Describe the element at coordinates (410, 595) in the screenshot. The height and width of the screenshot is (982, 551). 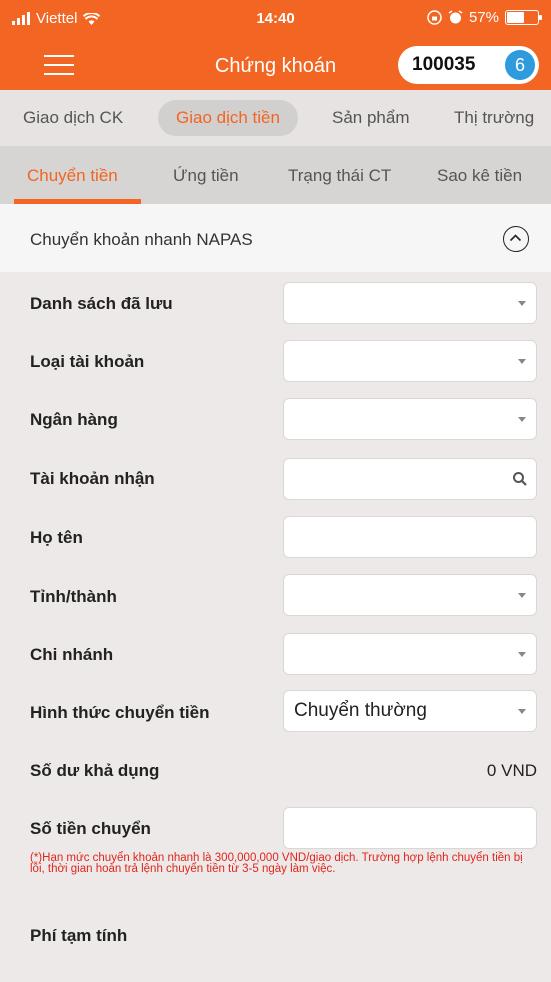
I see `province-select` at that location.